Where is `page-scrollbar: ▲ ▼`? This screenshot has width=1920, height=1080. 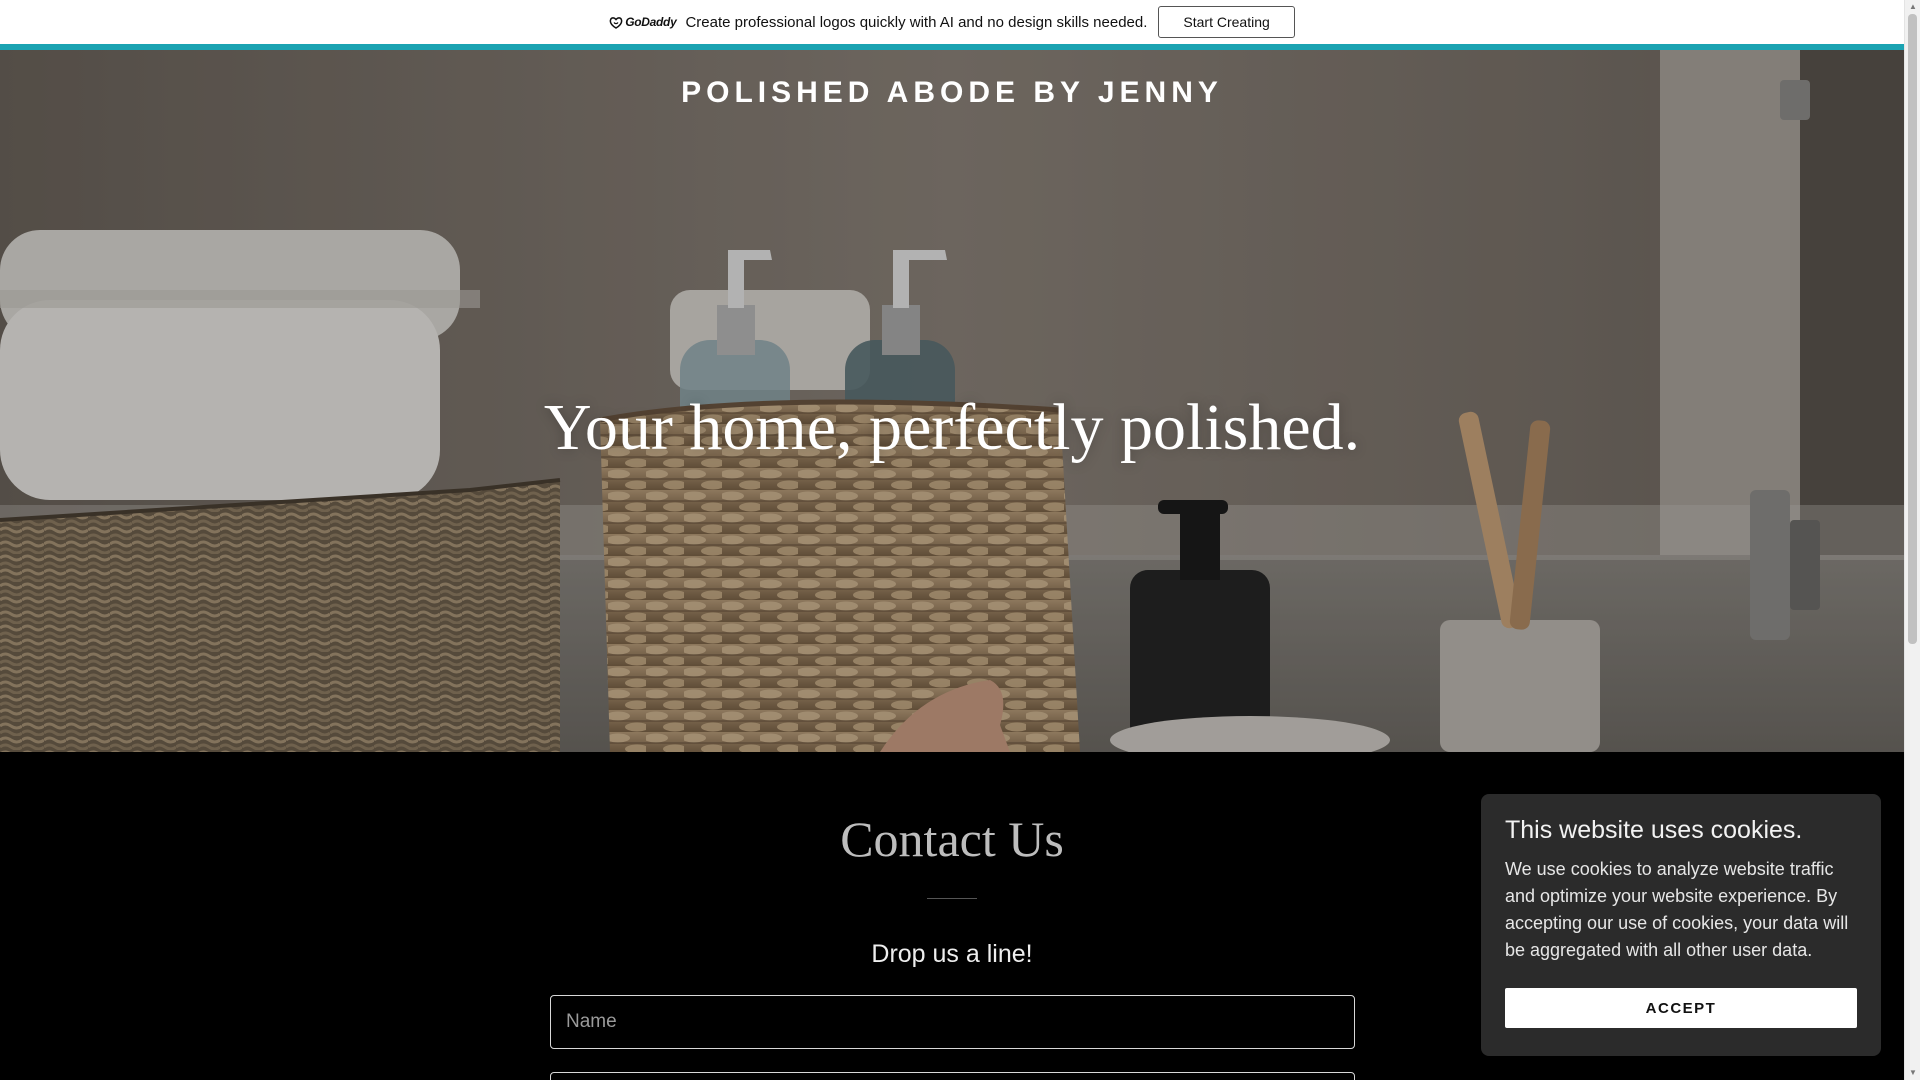
page-scrollbar: ▲ ▼ is located at coordinates (1912, 540).